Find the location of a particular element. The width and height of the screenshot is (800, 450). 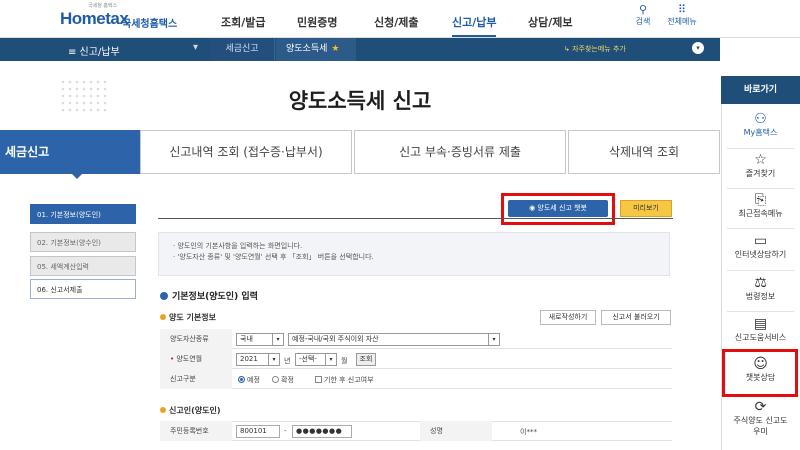

recent-icon: ⎘ is located at coordinates (760, 200).